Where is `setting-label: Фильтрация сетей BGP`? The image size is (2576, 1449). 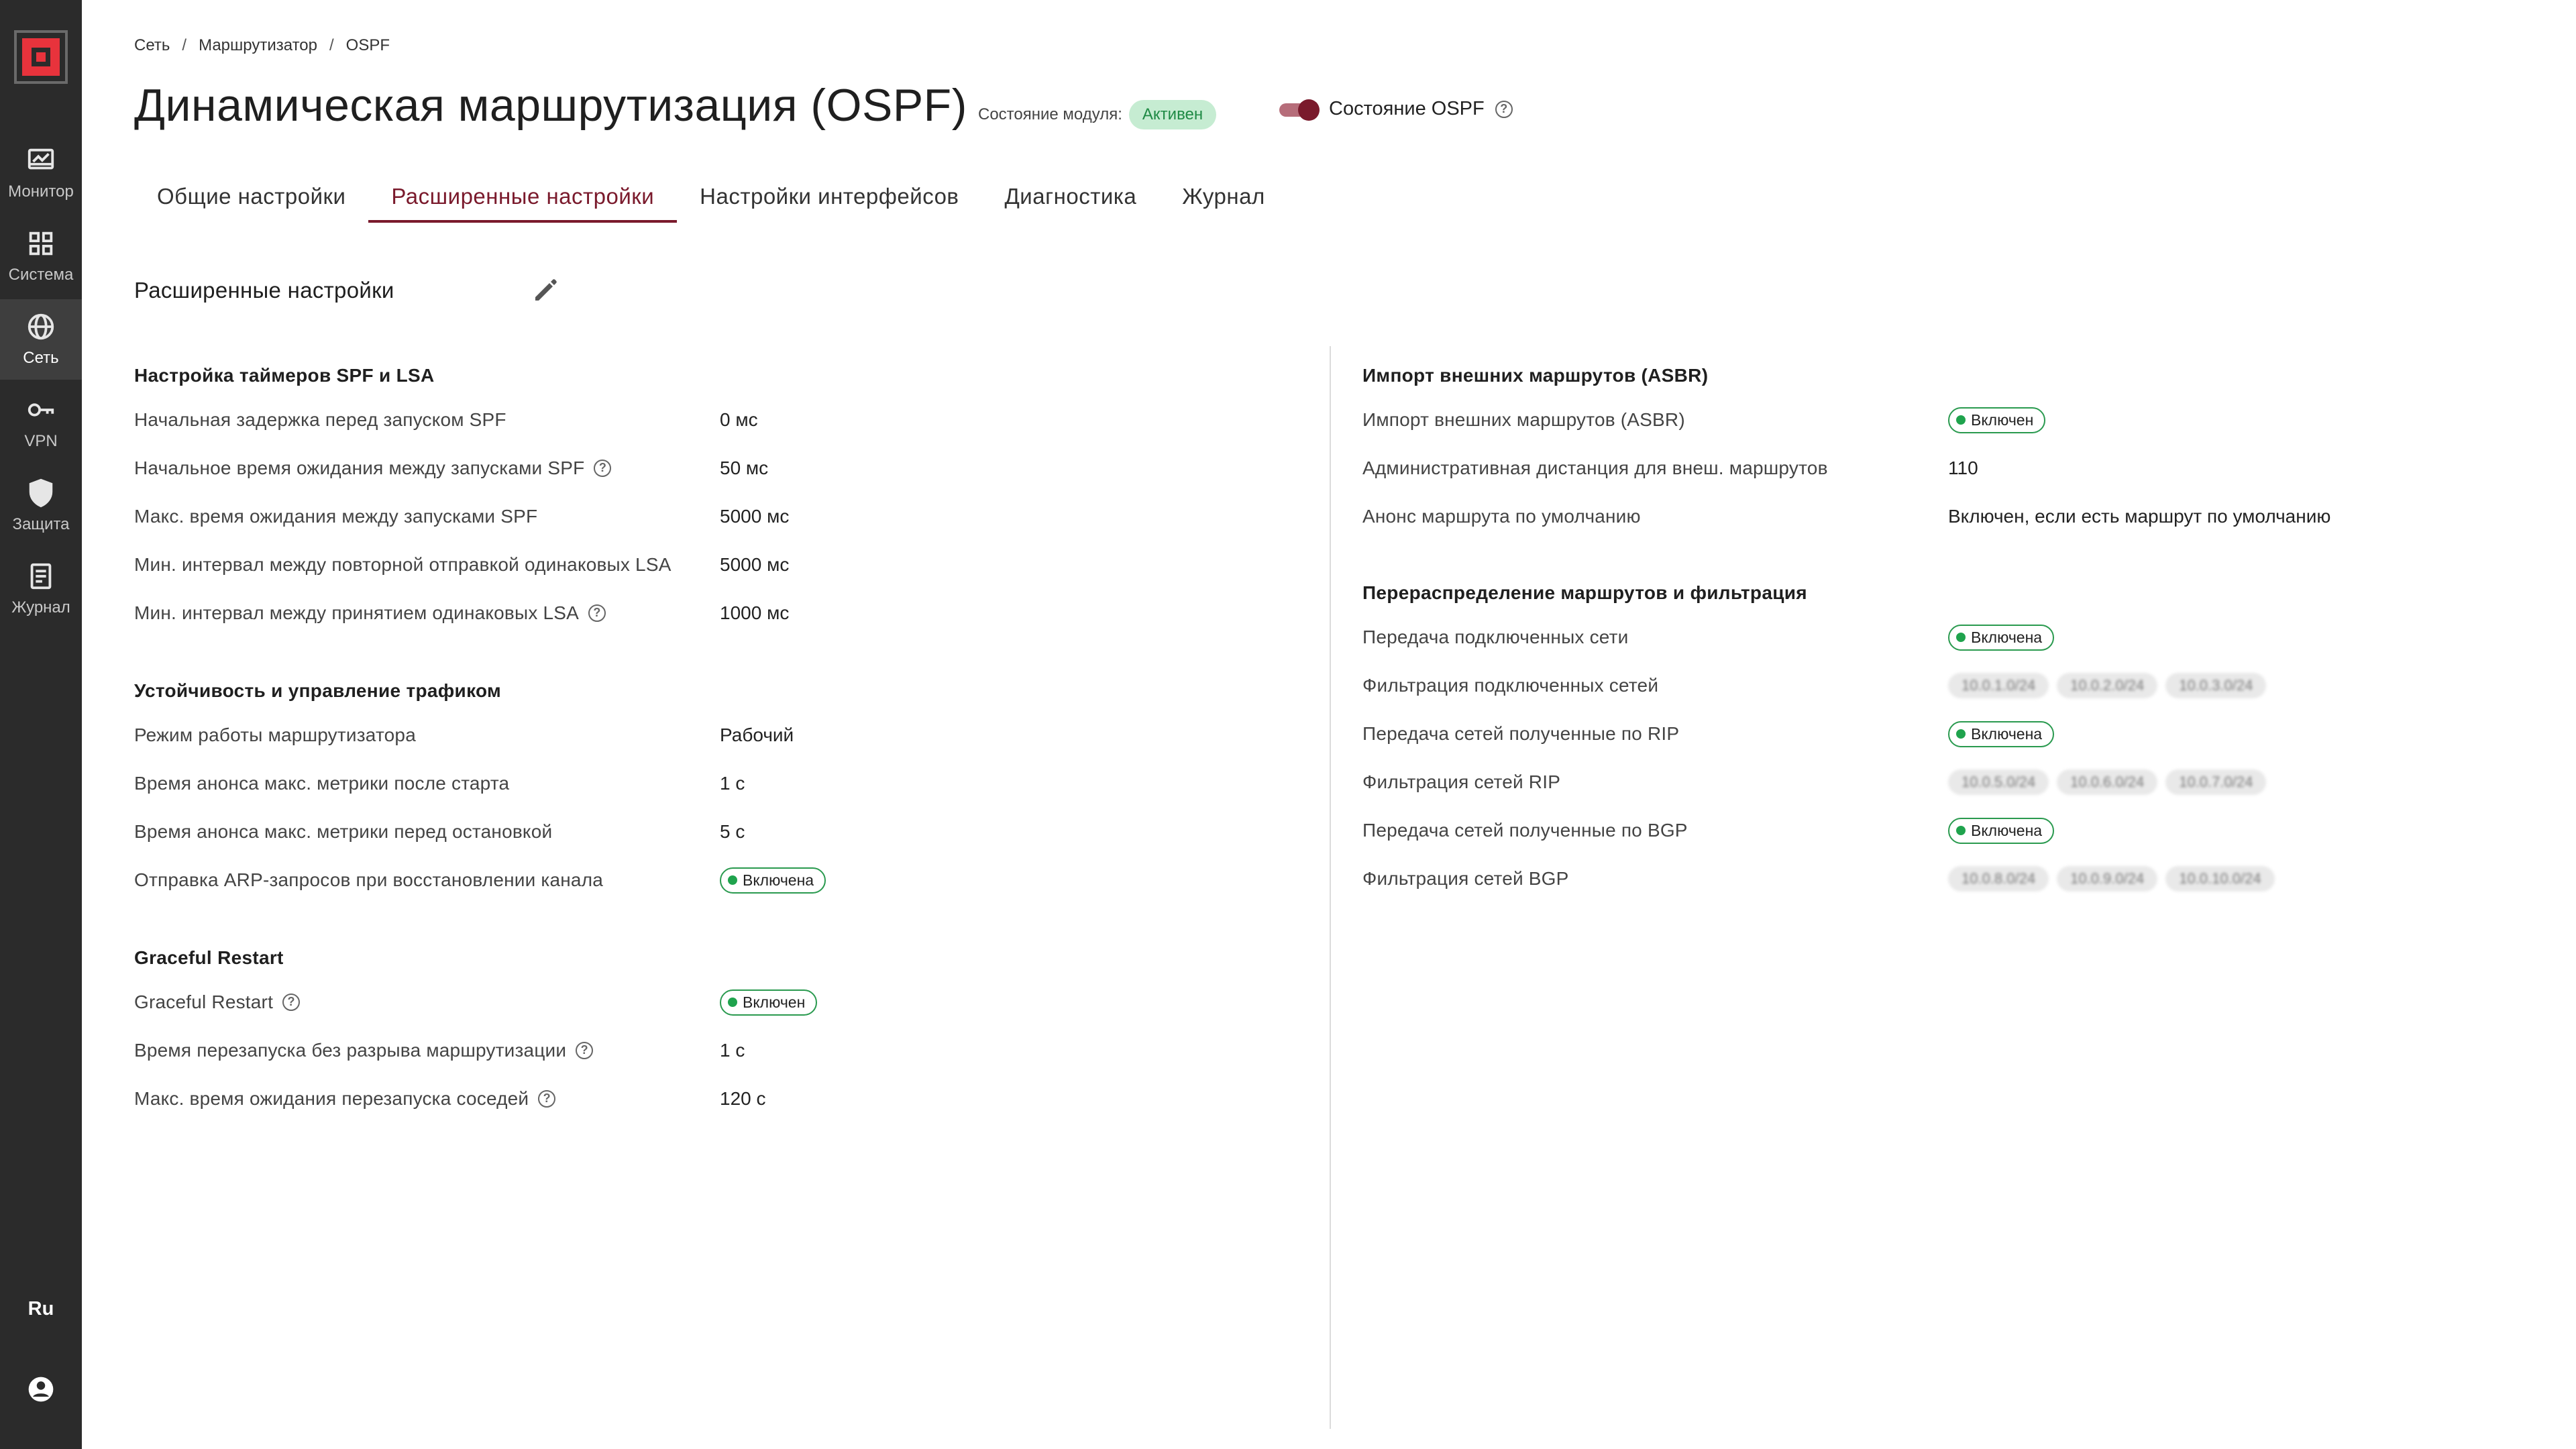 setting-label: Фильтрация сетей BGP is located at coordinates (1465, 878).